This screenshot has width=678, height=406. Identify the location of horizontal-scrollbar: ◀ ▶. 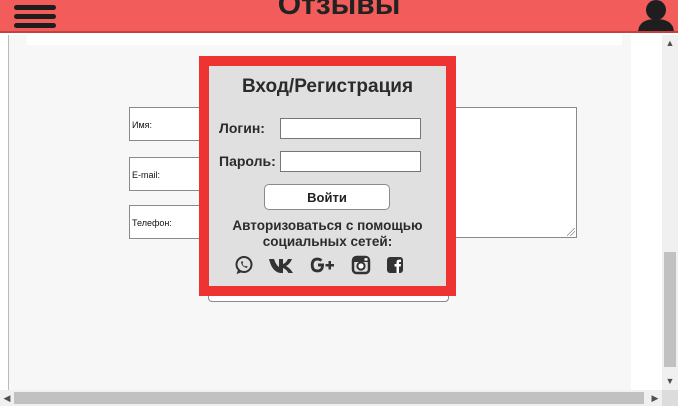
(331, 398).